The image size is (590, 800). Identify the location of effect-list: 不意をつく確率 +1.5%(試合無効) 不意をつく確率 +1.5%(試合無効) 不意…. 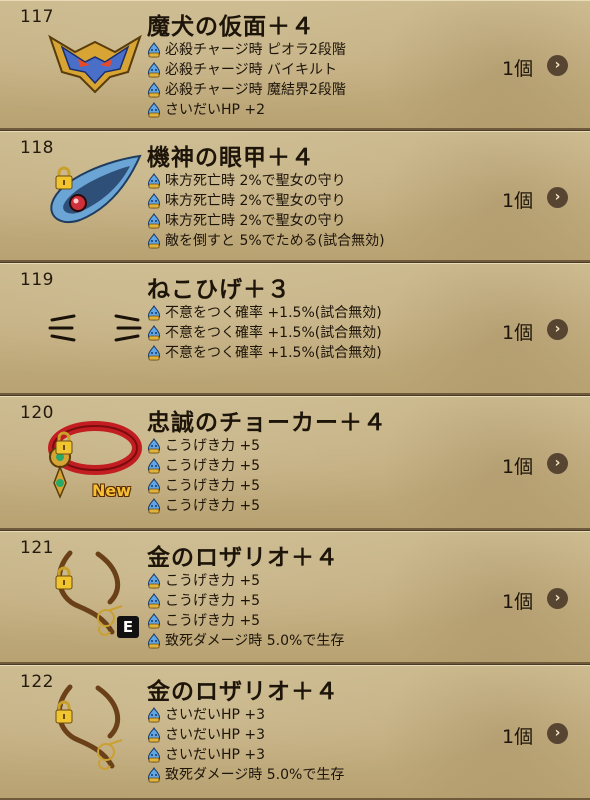
(264, 333).